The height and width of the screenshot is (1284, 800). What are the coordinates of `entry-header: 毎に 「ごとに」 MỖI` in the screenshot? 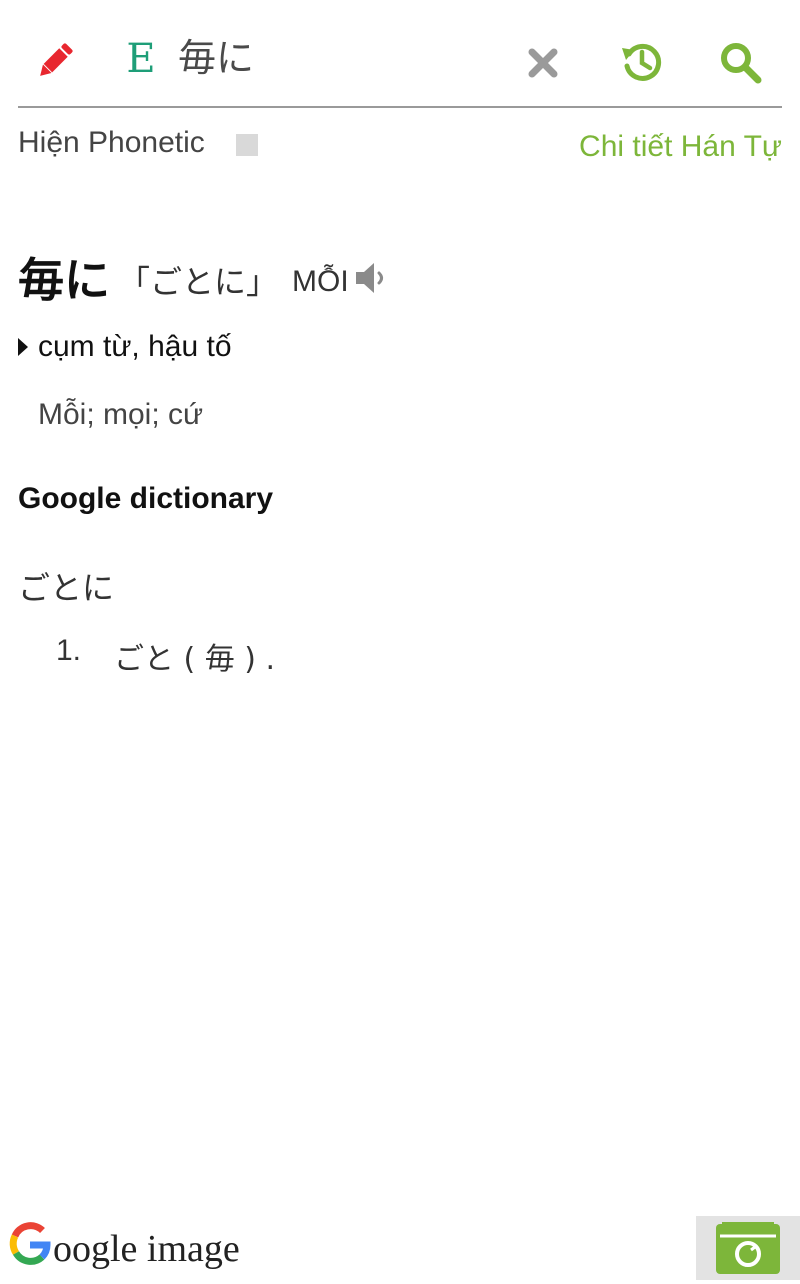 It's located at (183, 278).